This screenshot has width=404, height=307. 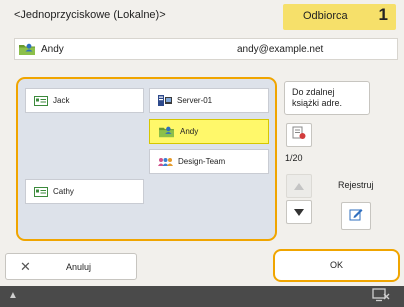 I want to click on address-entry-label: Jack, so click(x=61, y=100).